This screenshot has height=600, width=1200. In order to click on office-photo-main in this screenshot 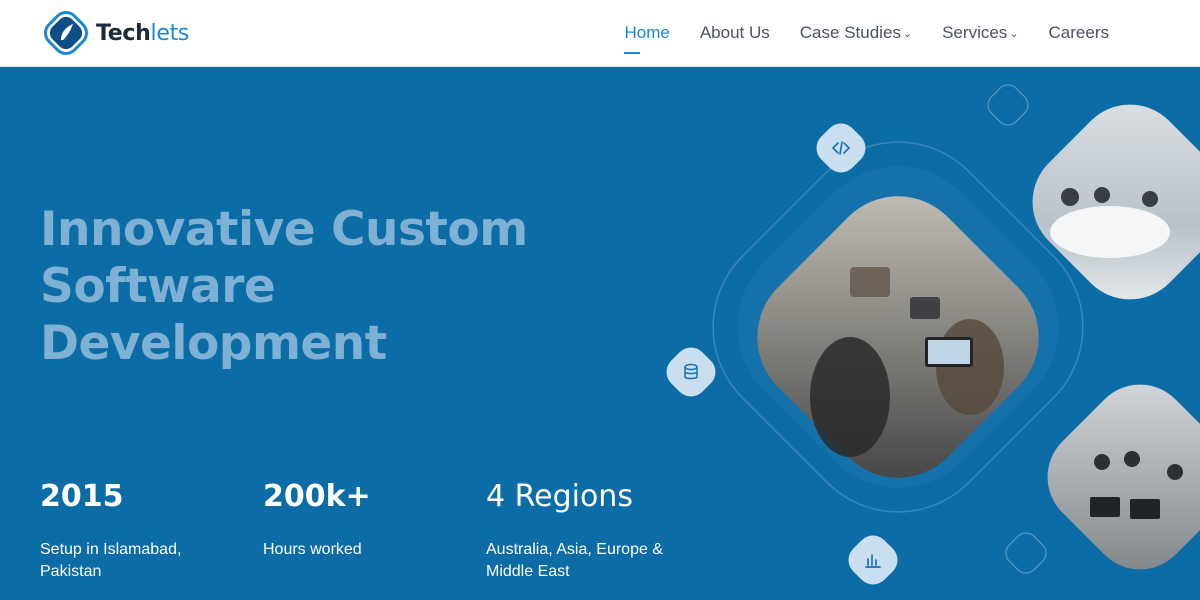, I will do `click(898, 337)`.